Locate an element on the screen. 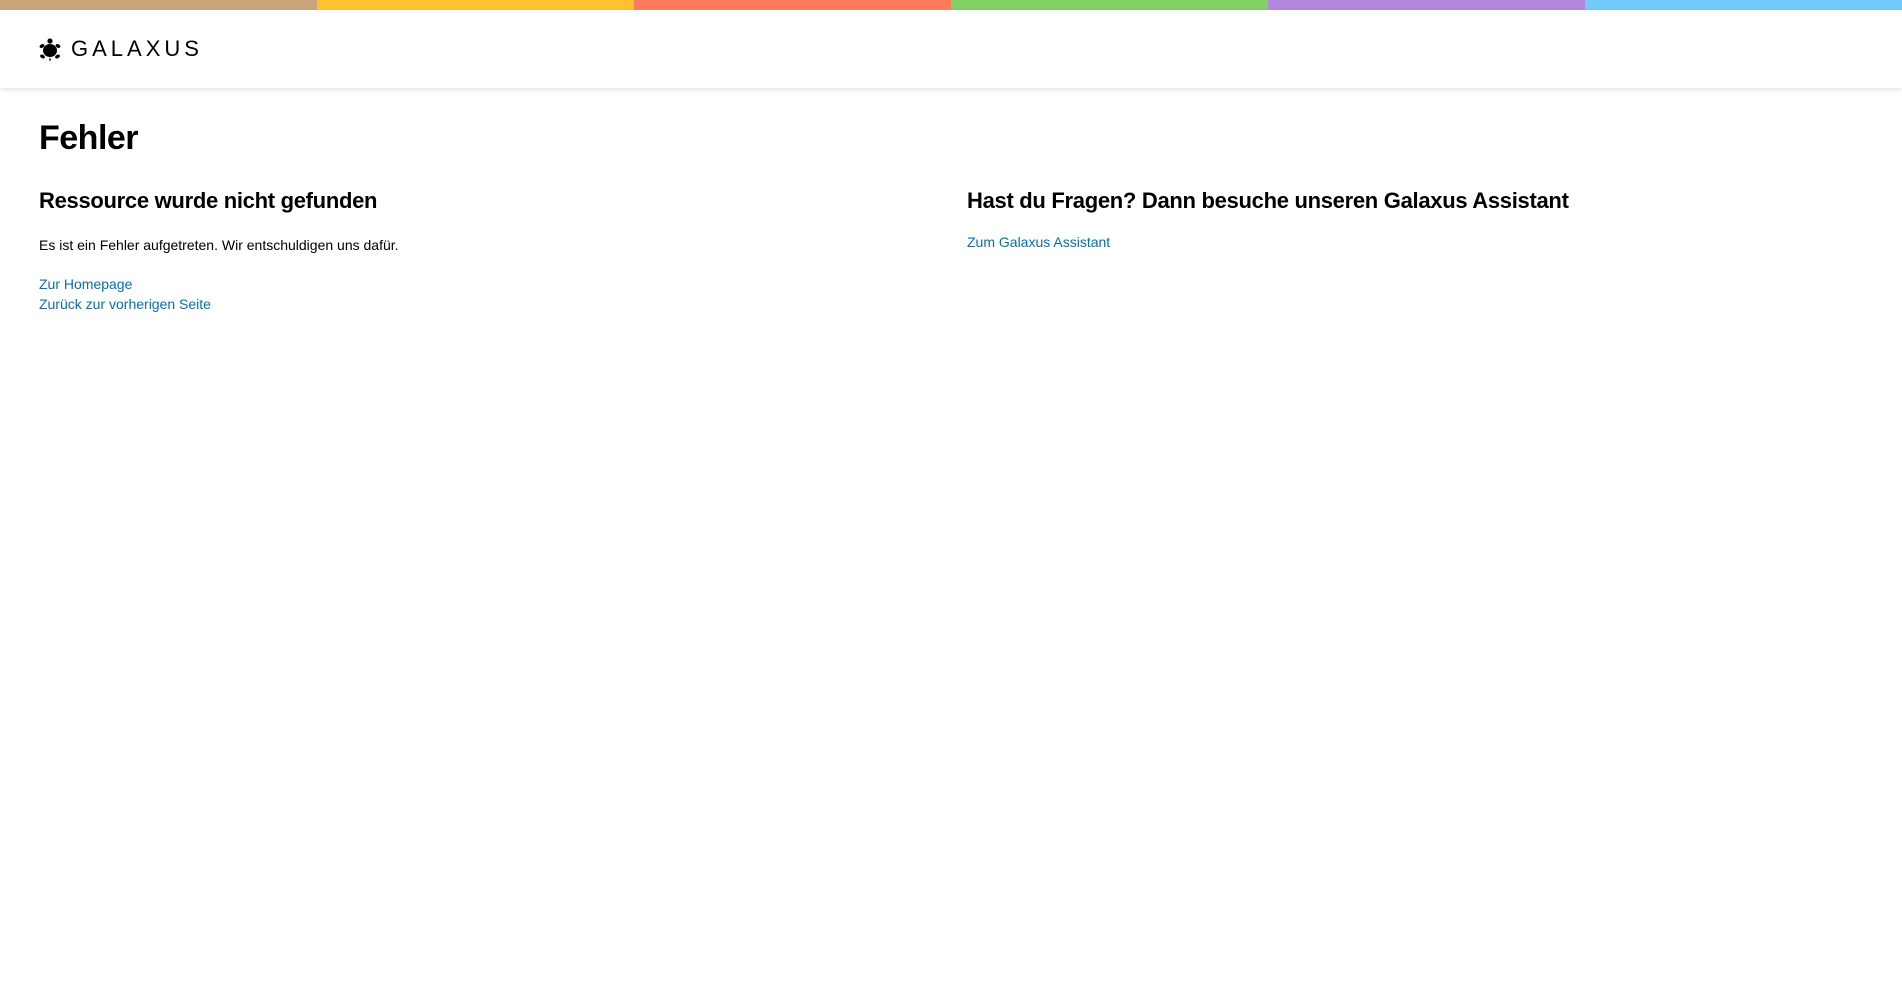 This screenshot has width=1902, height=984. homepage-link: Zur Homepage is located at coordinates (85, 284).